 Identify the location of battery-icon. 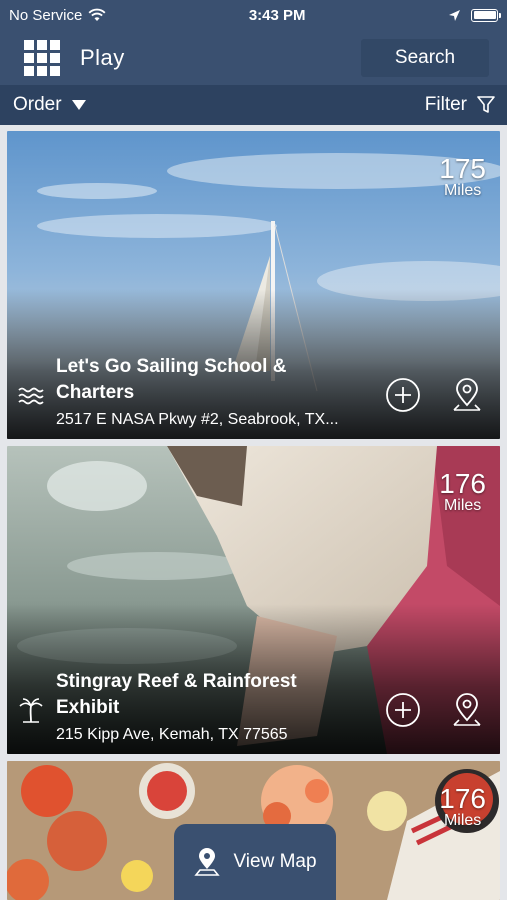
(486, 15).